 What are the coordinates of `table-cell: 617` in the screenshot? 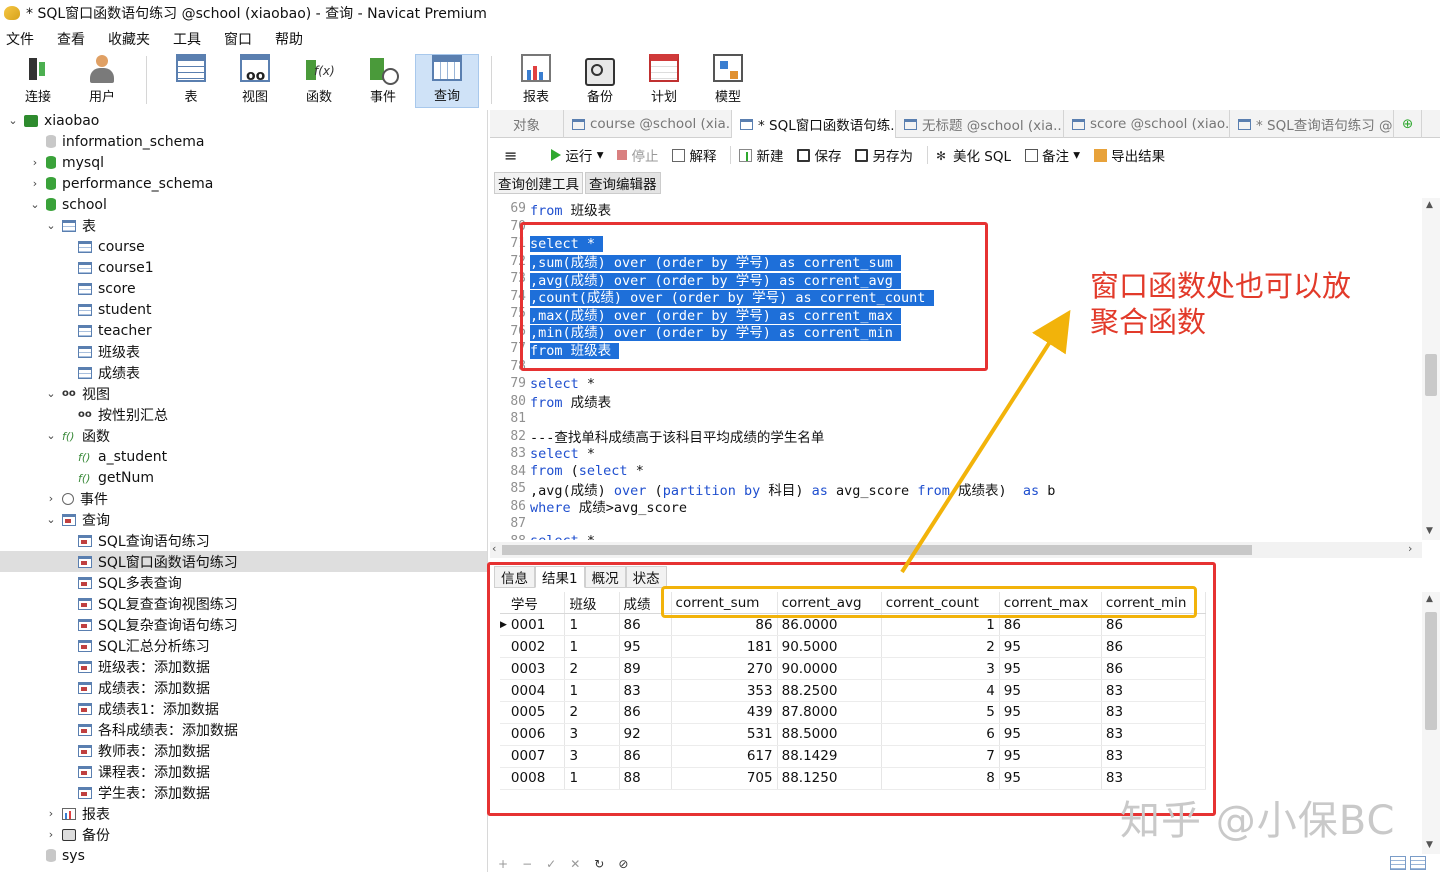 It's located at (724, 756).